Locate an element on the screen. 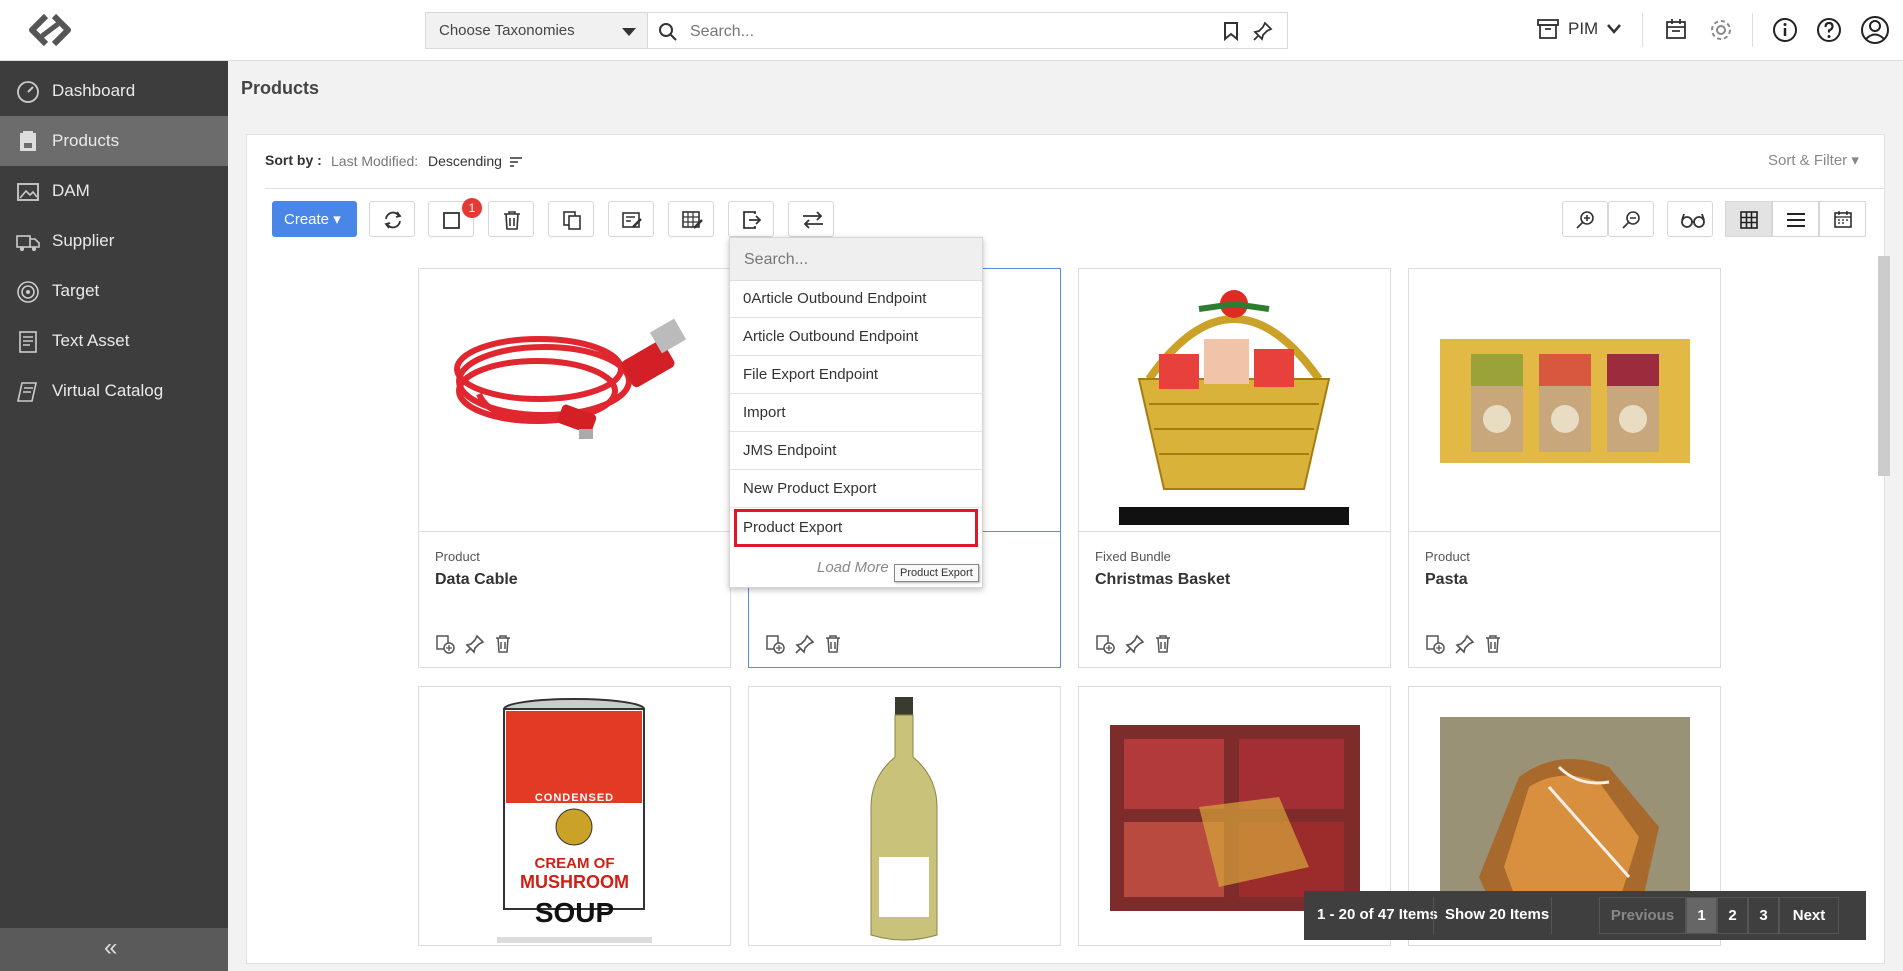 The width and height of the screenshot is (1903, 971). bulk-edit-button is located at coordinates (691, 219).